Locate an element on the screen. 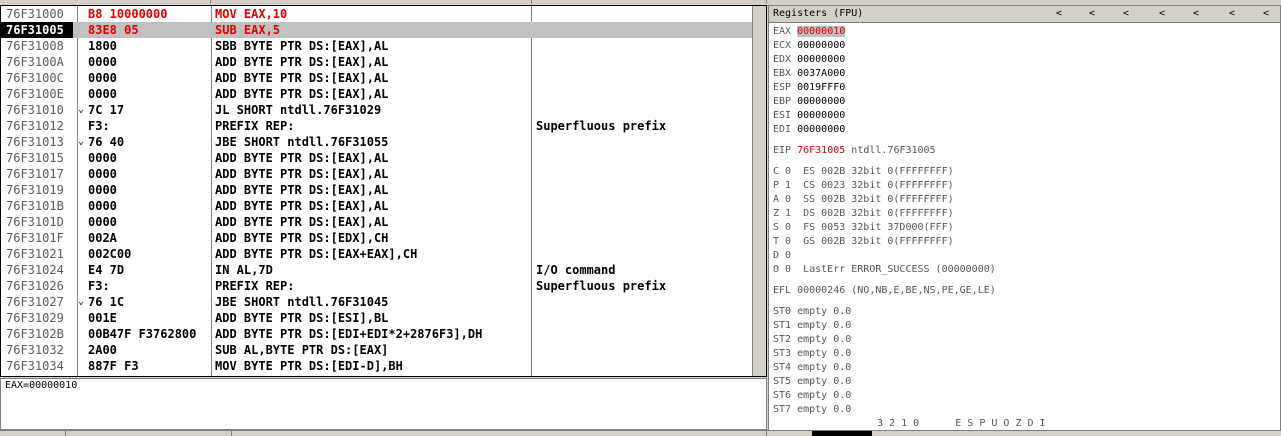 The width and height of the screenshot is (1281, 436). disasm-row: 76F31013 ⌄ 76 40 JBE SHORT ntdll.76F31055 is located at coordinates (376, 142).